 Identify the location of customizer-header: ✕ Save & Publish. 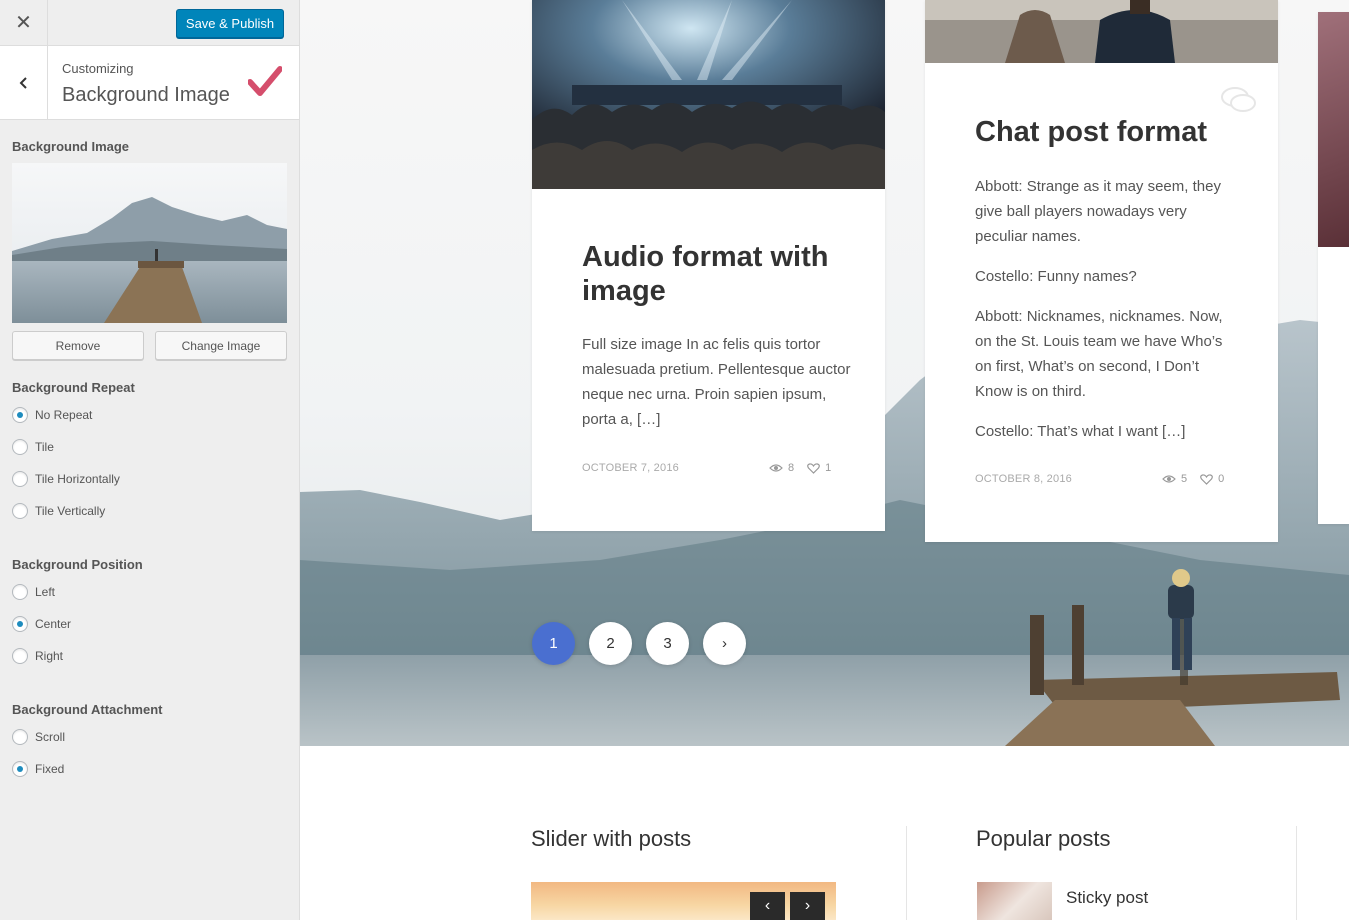
(149, 23).